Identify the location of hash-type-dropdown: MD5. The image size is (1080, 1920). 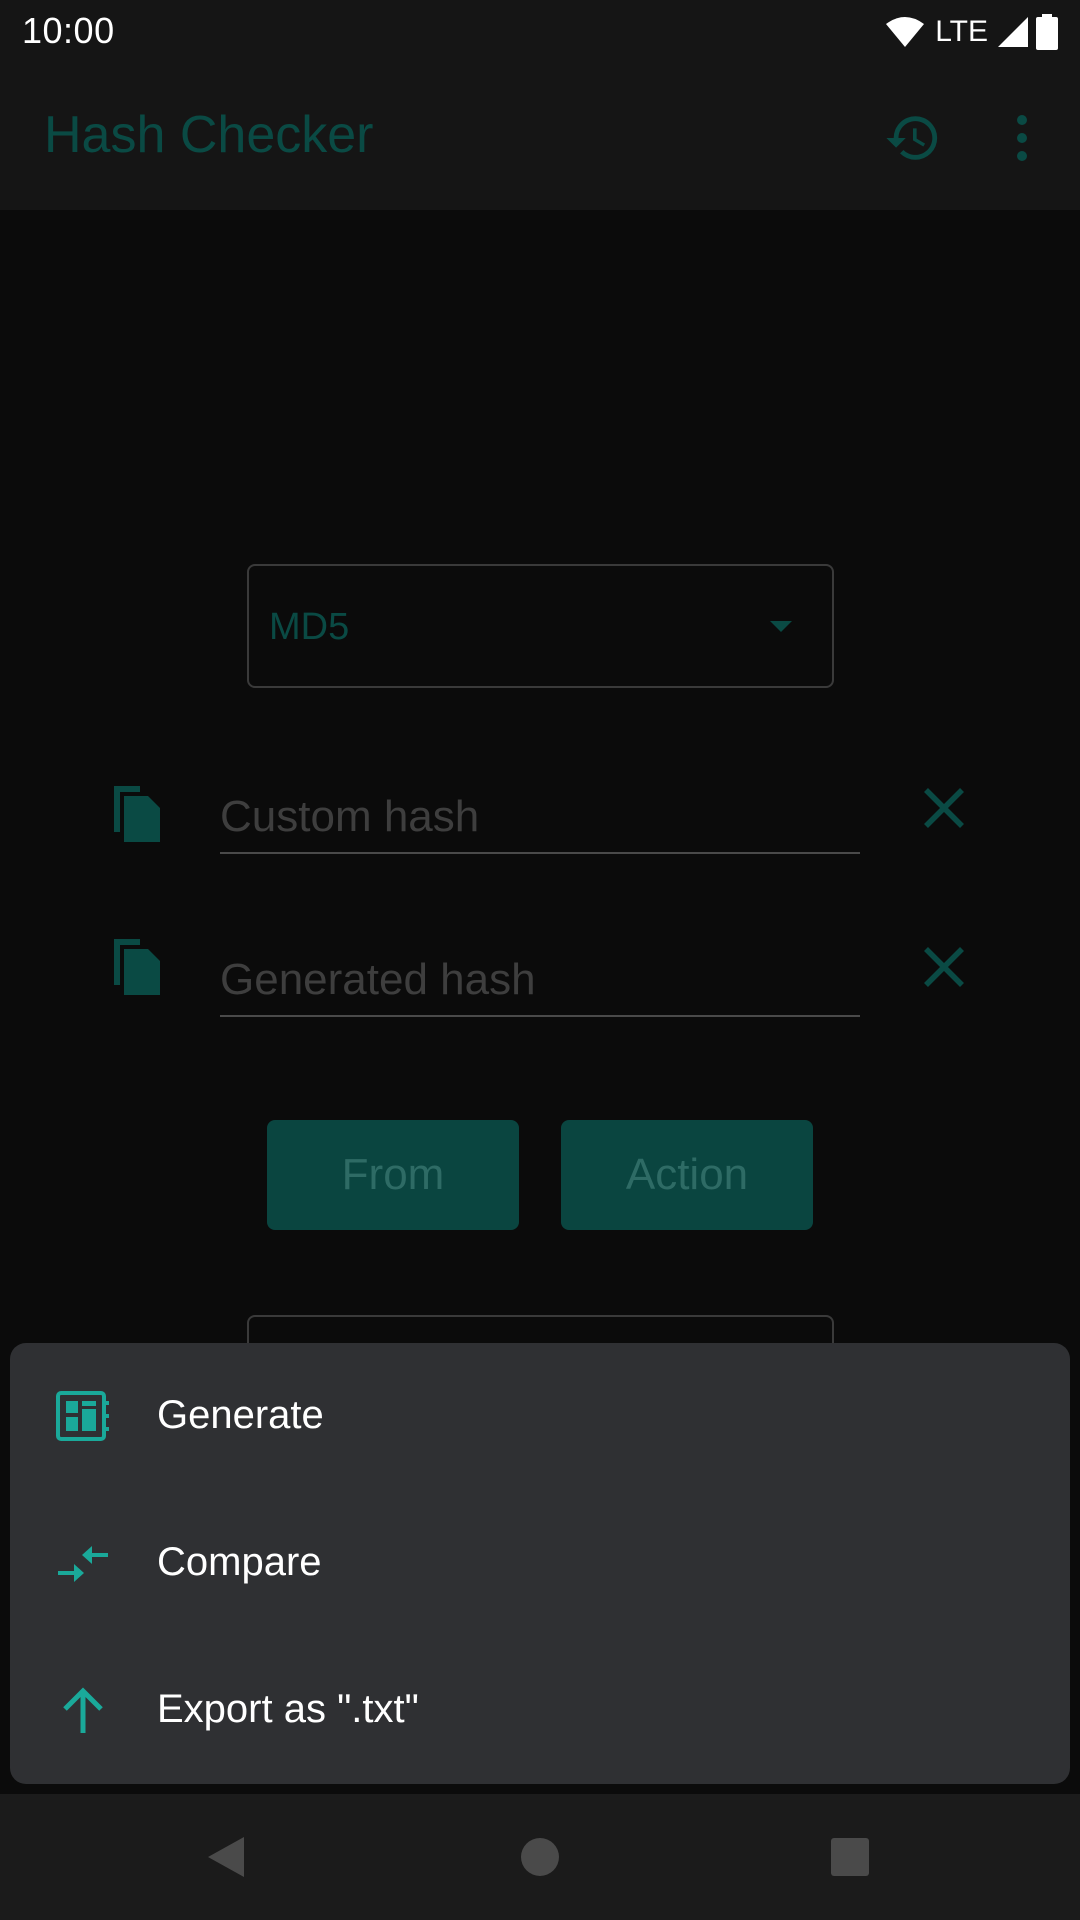
(540, 626).